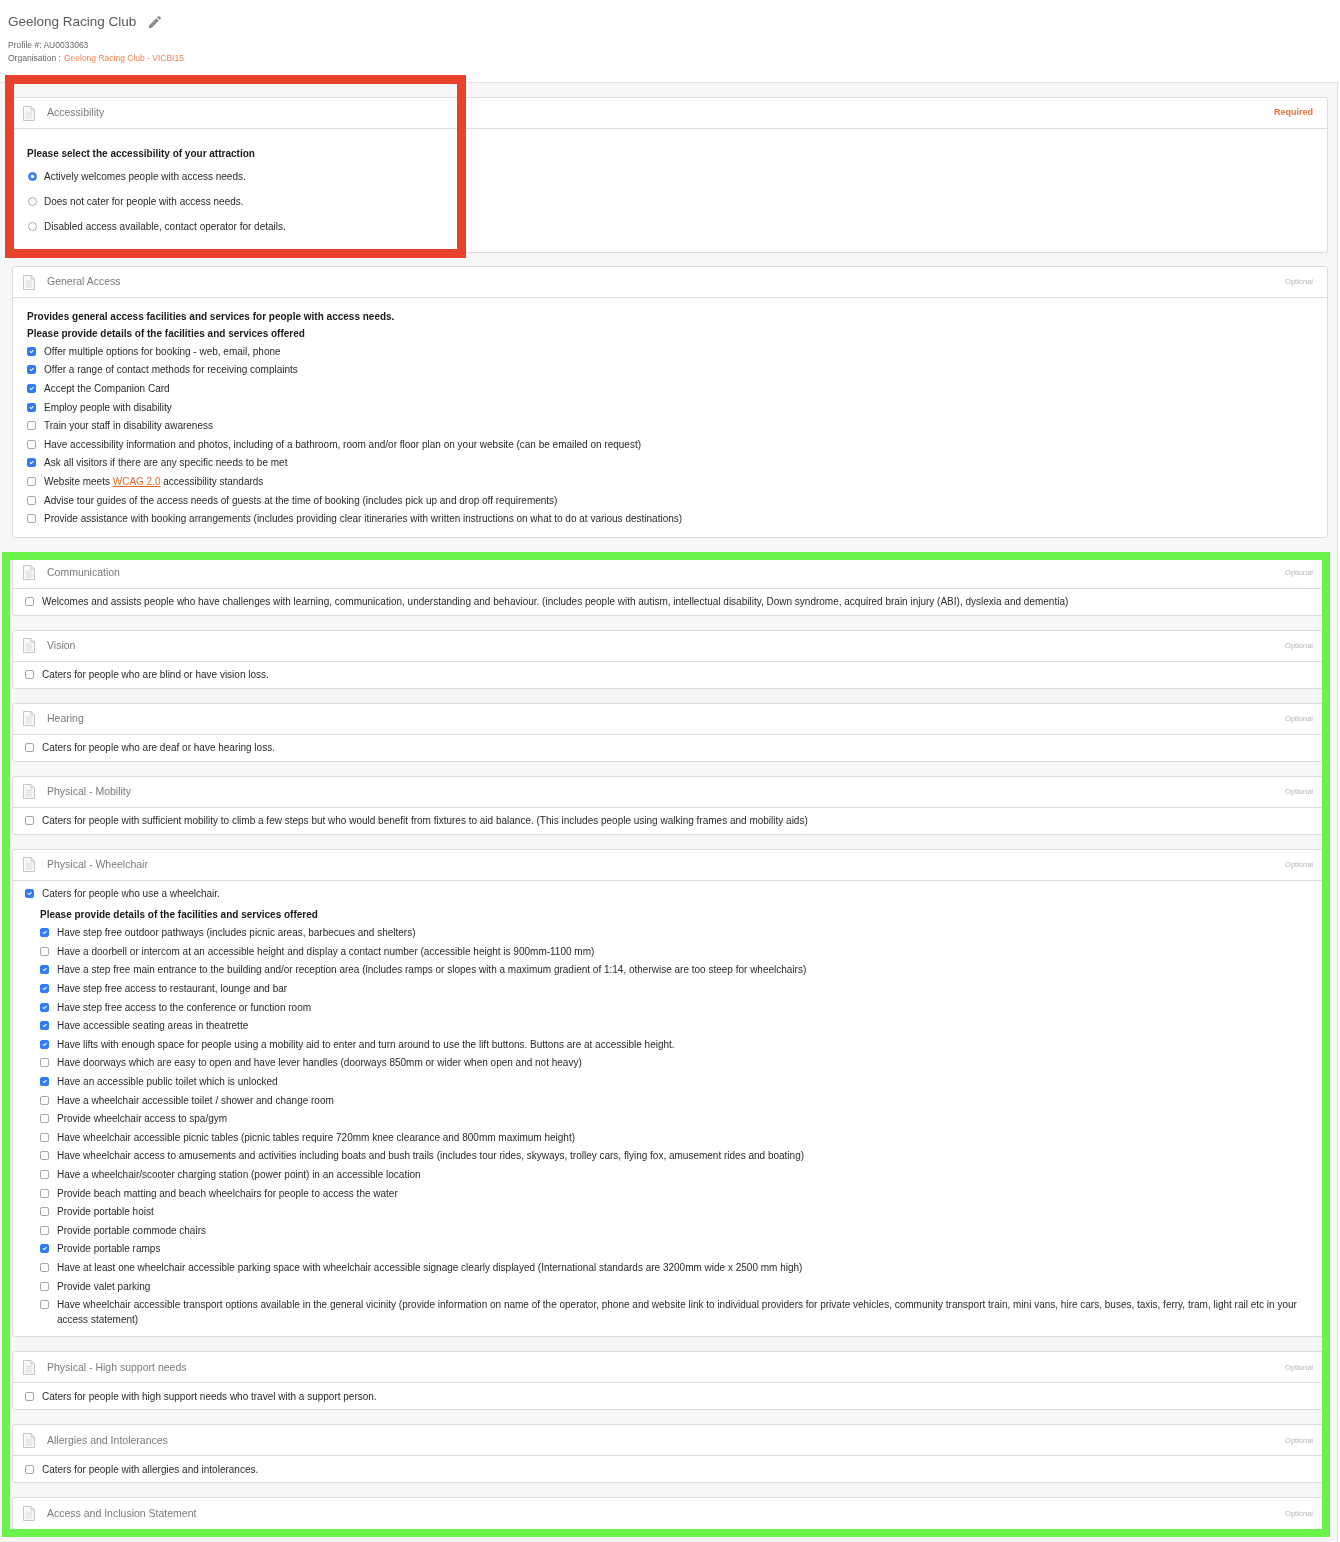  Describe the element at coordinates (159, 748) in the screenshot. I see `option-label: Caters for people who are deaf or have hearing loss.` at that location.